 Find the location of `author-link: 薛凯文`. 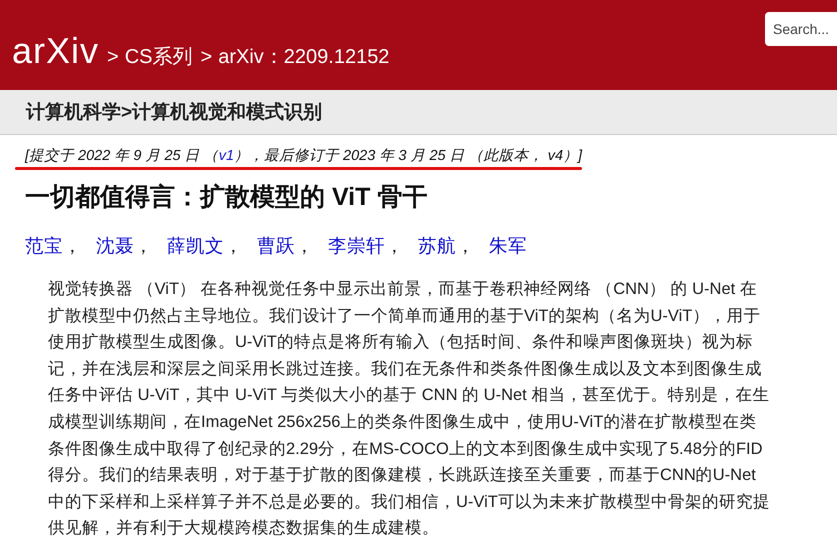

author-link: 薛凯文 is located at coordinates (195, 245).